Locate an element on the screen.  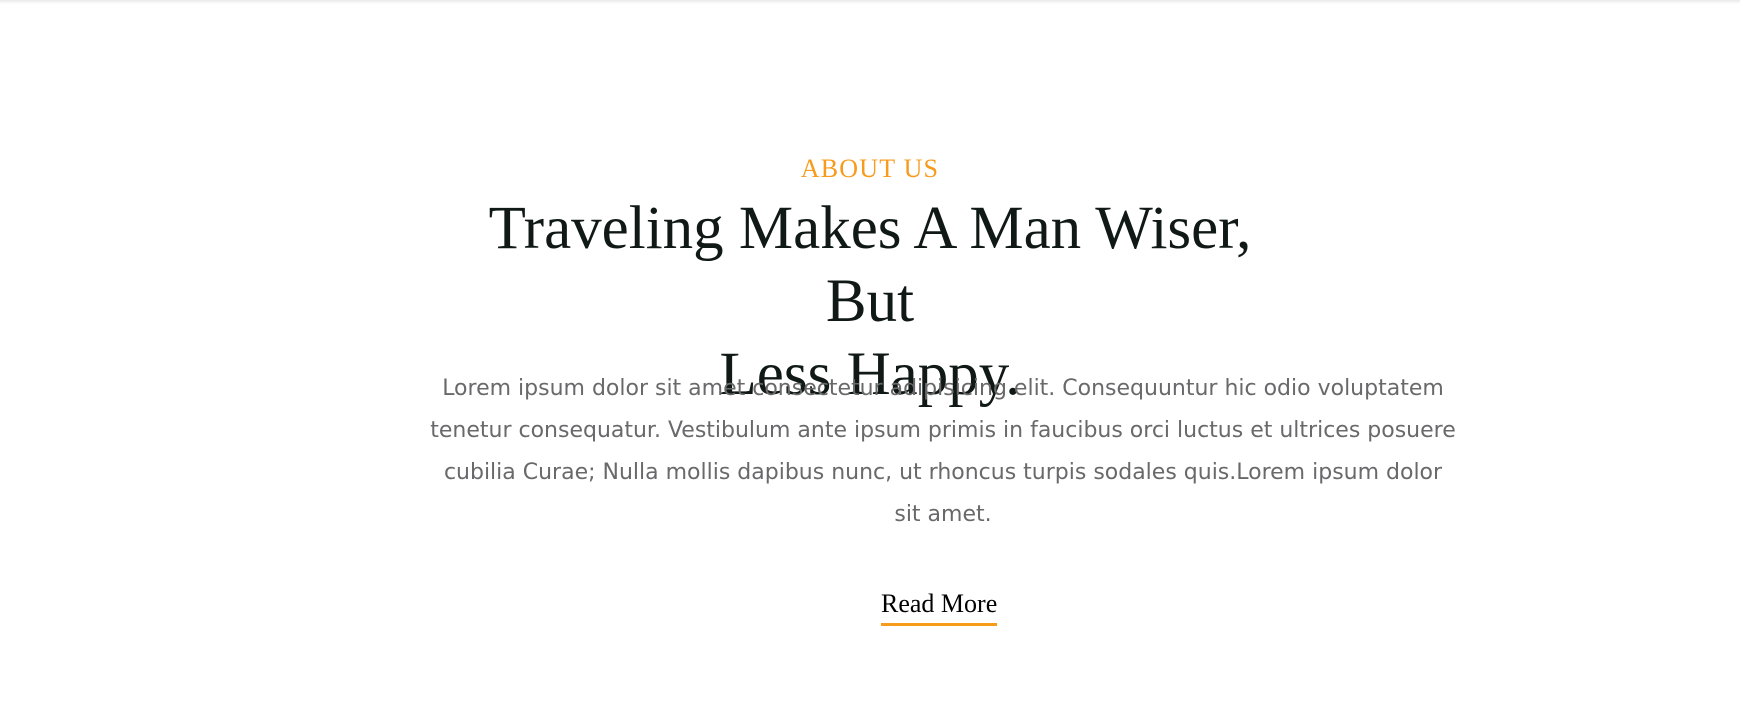
read-more-link: Read More is located at coordinates (939, 606).